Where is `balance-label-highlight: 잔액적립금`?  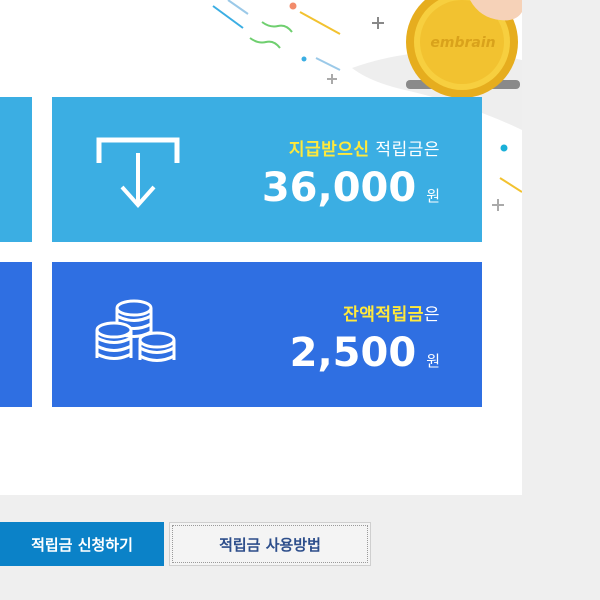 balance-label-highlight: 잔액적립금 is located at coordinates (383, 315).